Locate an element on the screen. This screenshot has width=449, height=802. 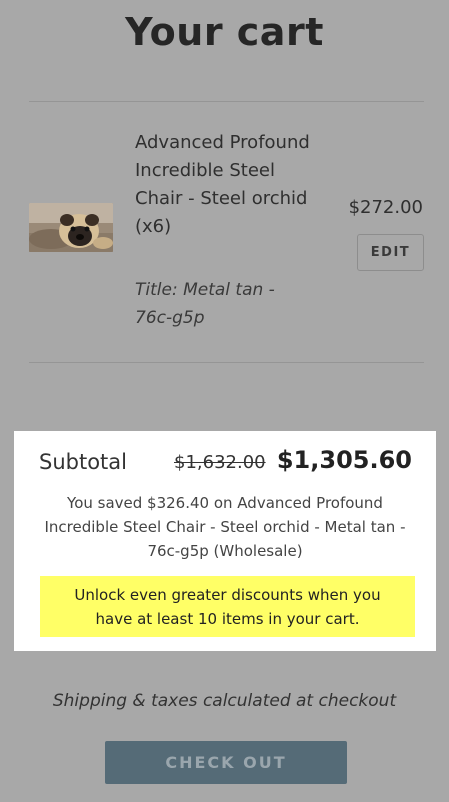
pug-dog-photo-icon is located at coordinates (71, 227).